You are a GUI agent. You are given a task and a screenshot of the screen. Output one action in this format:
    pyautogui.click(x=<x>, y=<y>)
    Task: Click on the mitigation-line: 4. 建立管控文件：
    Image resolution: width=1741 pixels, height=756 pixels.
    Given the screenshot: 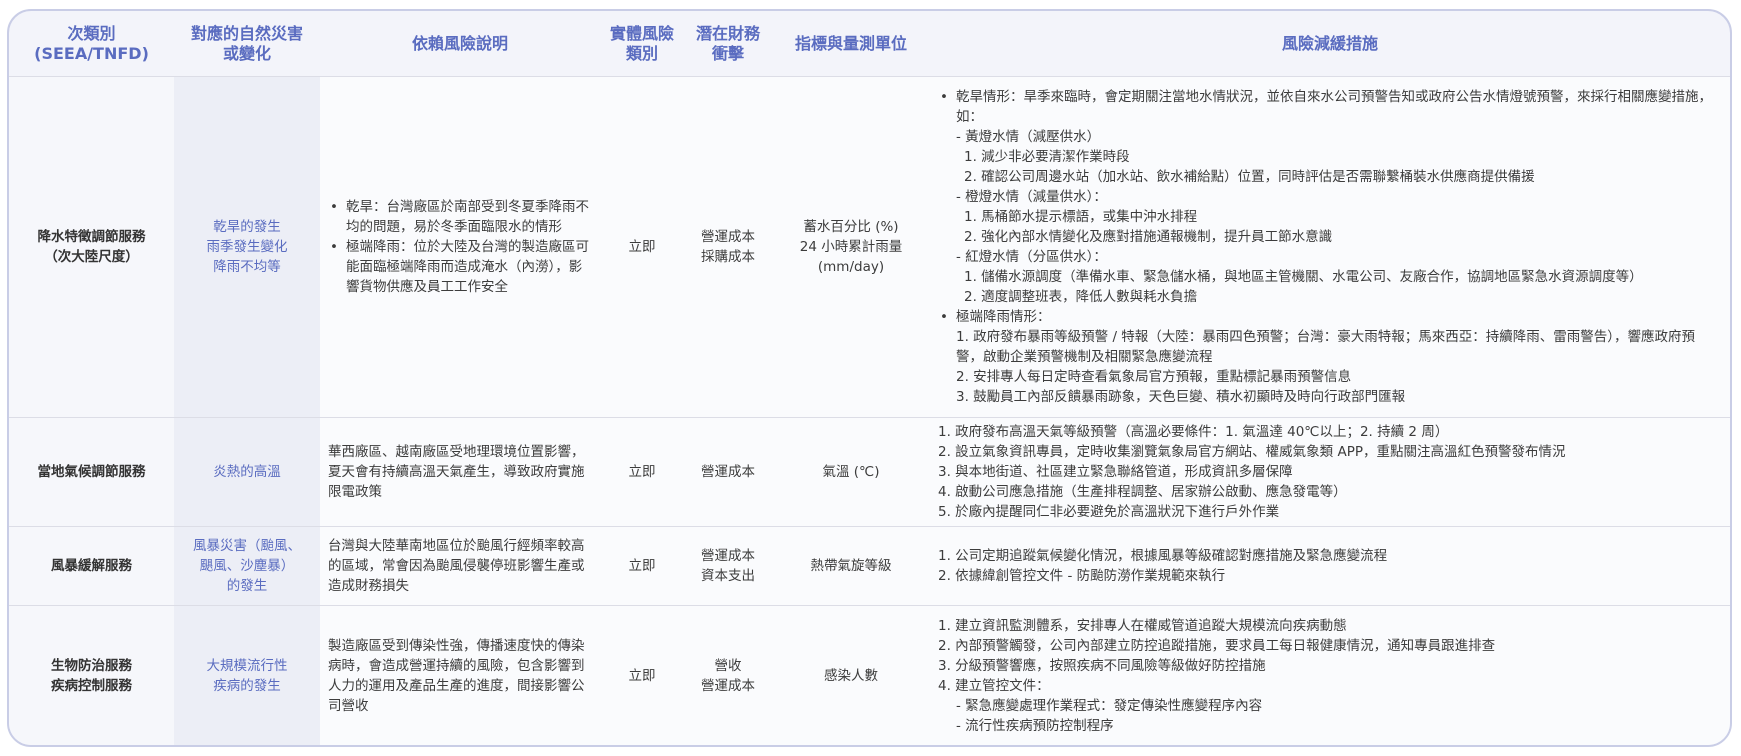 What is the action you would take?
    pyautogui.click(x=994, y=685)
    